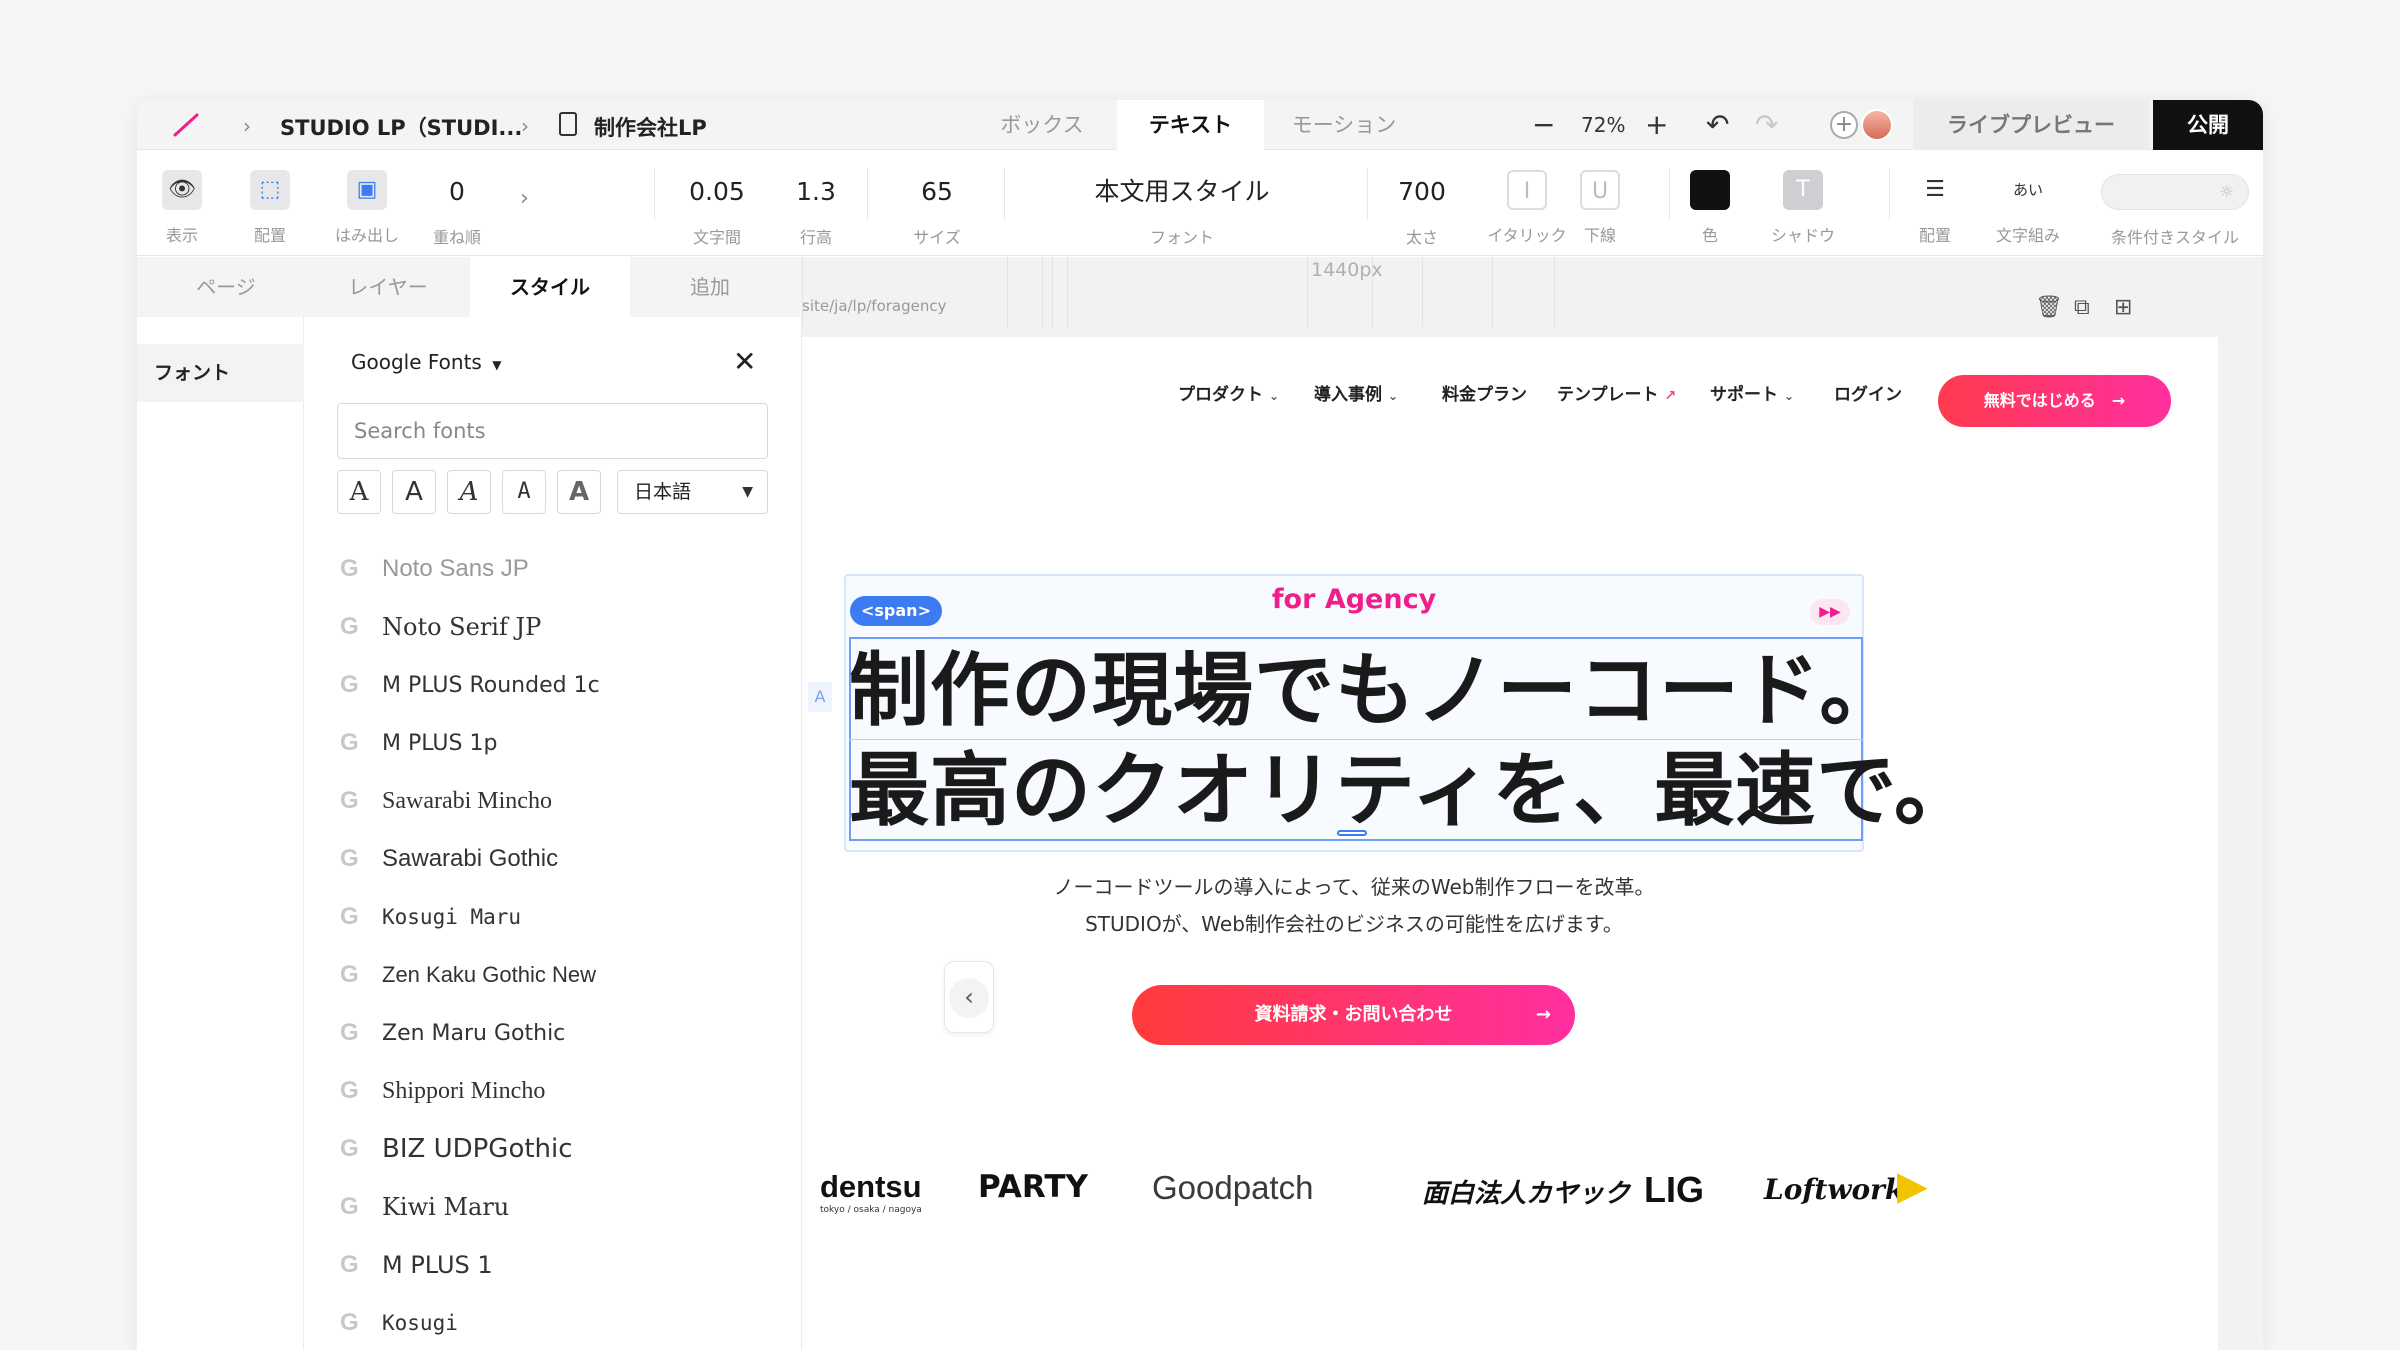 The width and height of the screenshot is (2400, 1350). What do you see at coordinates (270, 203) in the screenshot?
I see `placement-control: ⬚ 配置` at bounding box center [270, 203].